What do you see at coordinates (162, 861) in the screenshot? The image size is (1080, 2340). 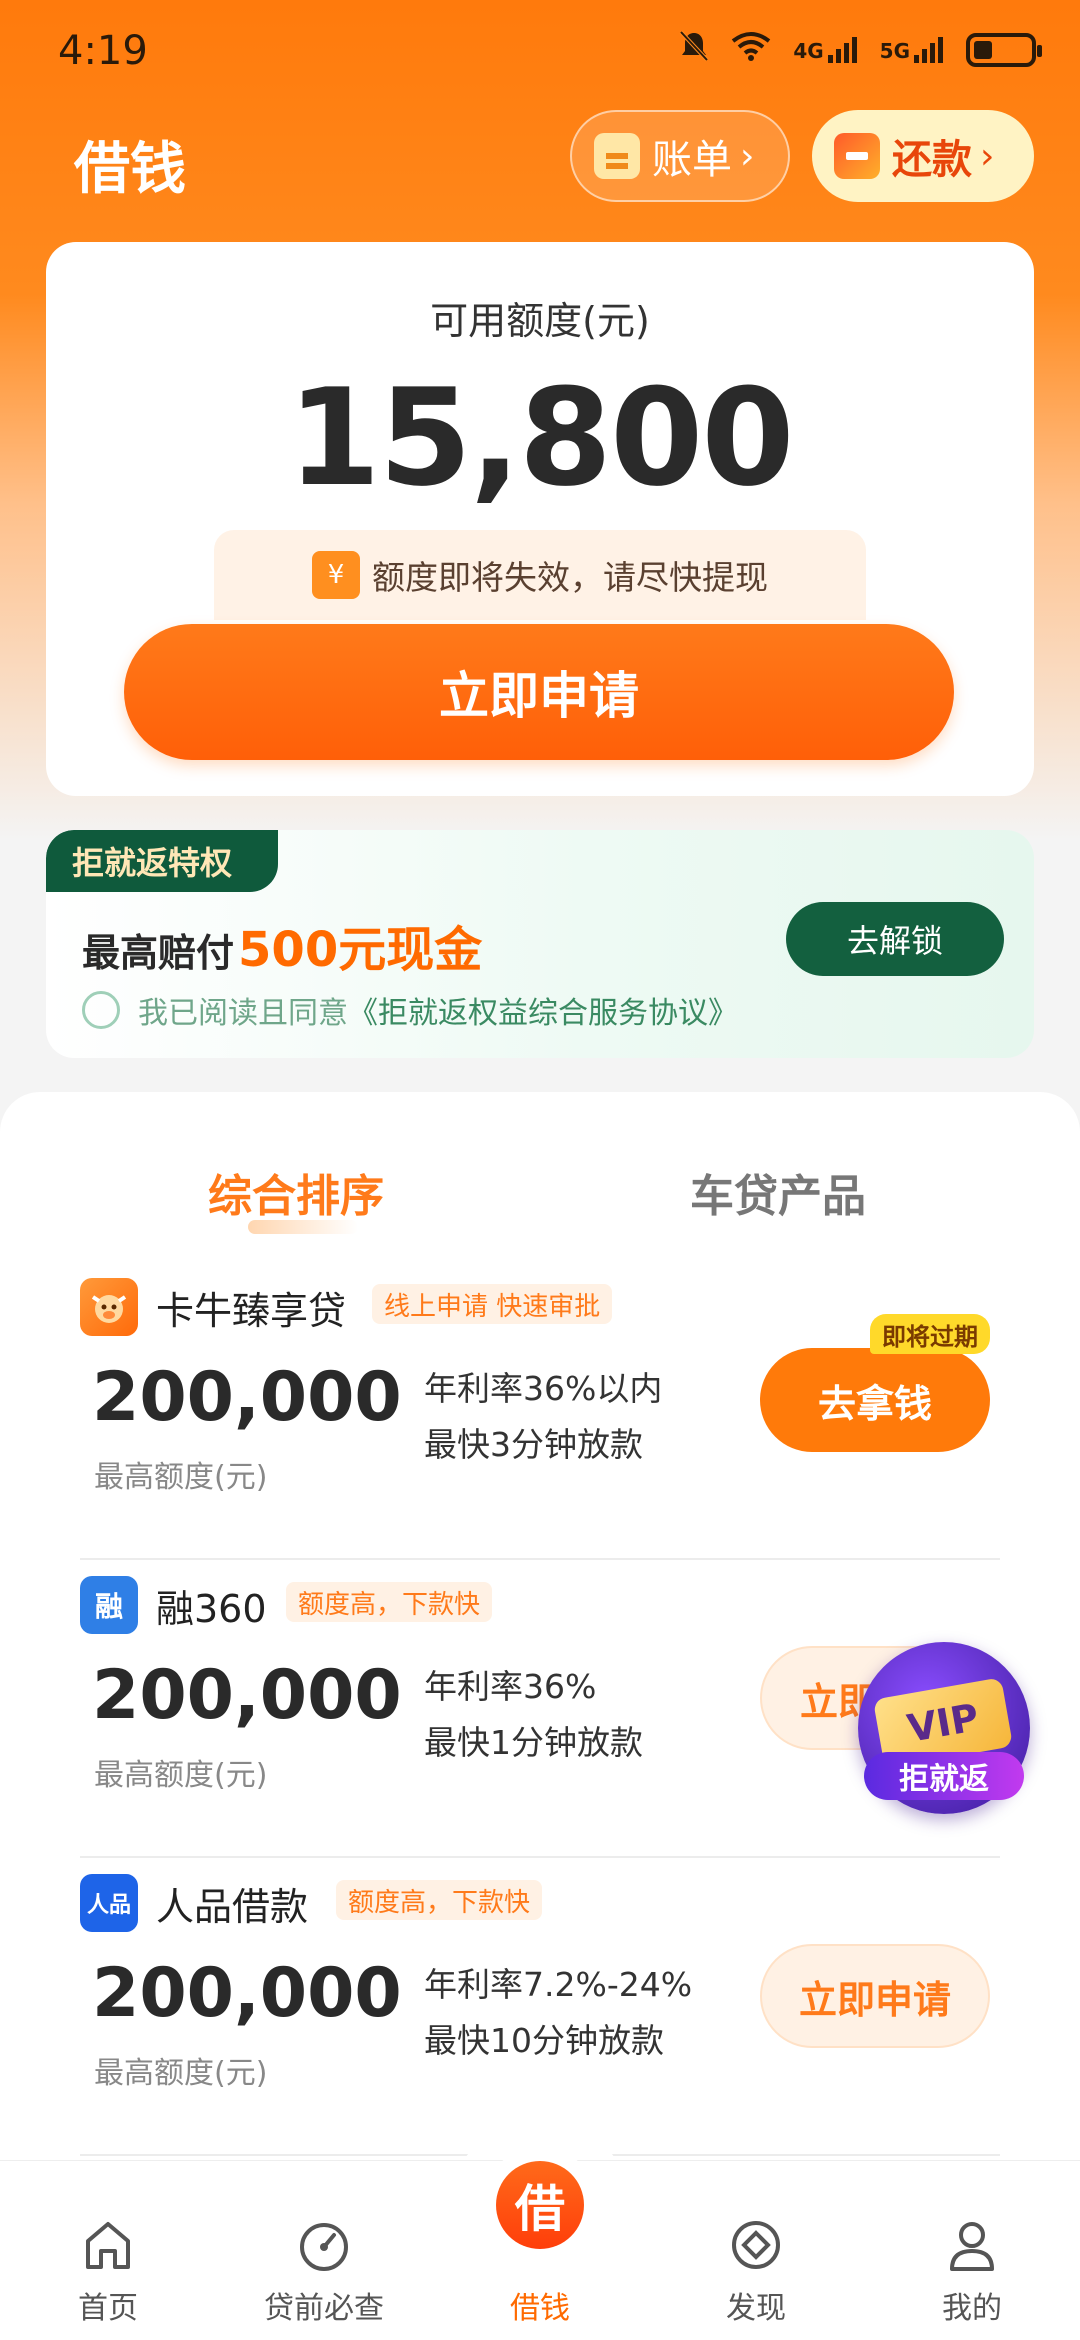 I see `privilege-tag: 拒就返特权` at bounding box center [162, 861].